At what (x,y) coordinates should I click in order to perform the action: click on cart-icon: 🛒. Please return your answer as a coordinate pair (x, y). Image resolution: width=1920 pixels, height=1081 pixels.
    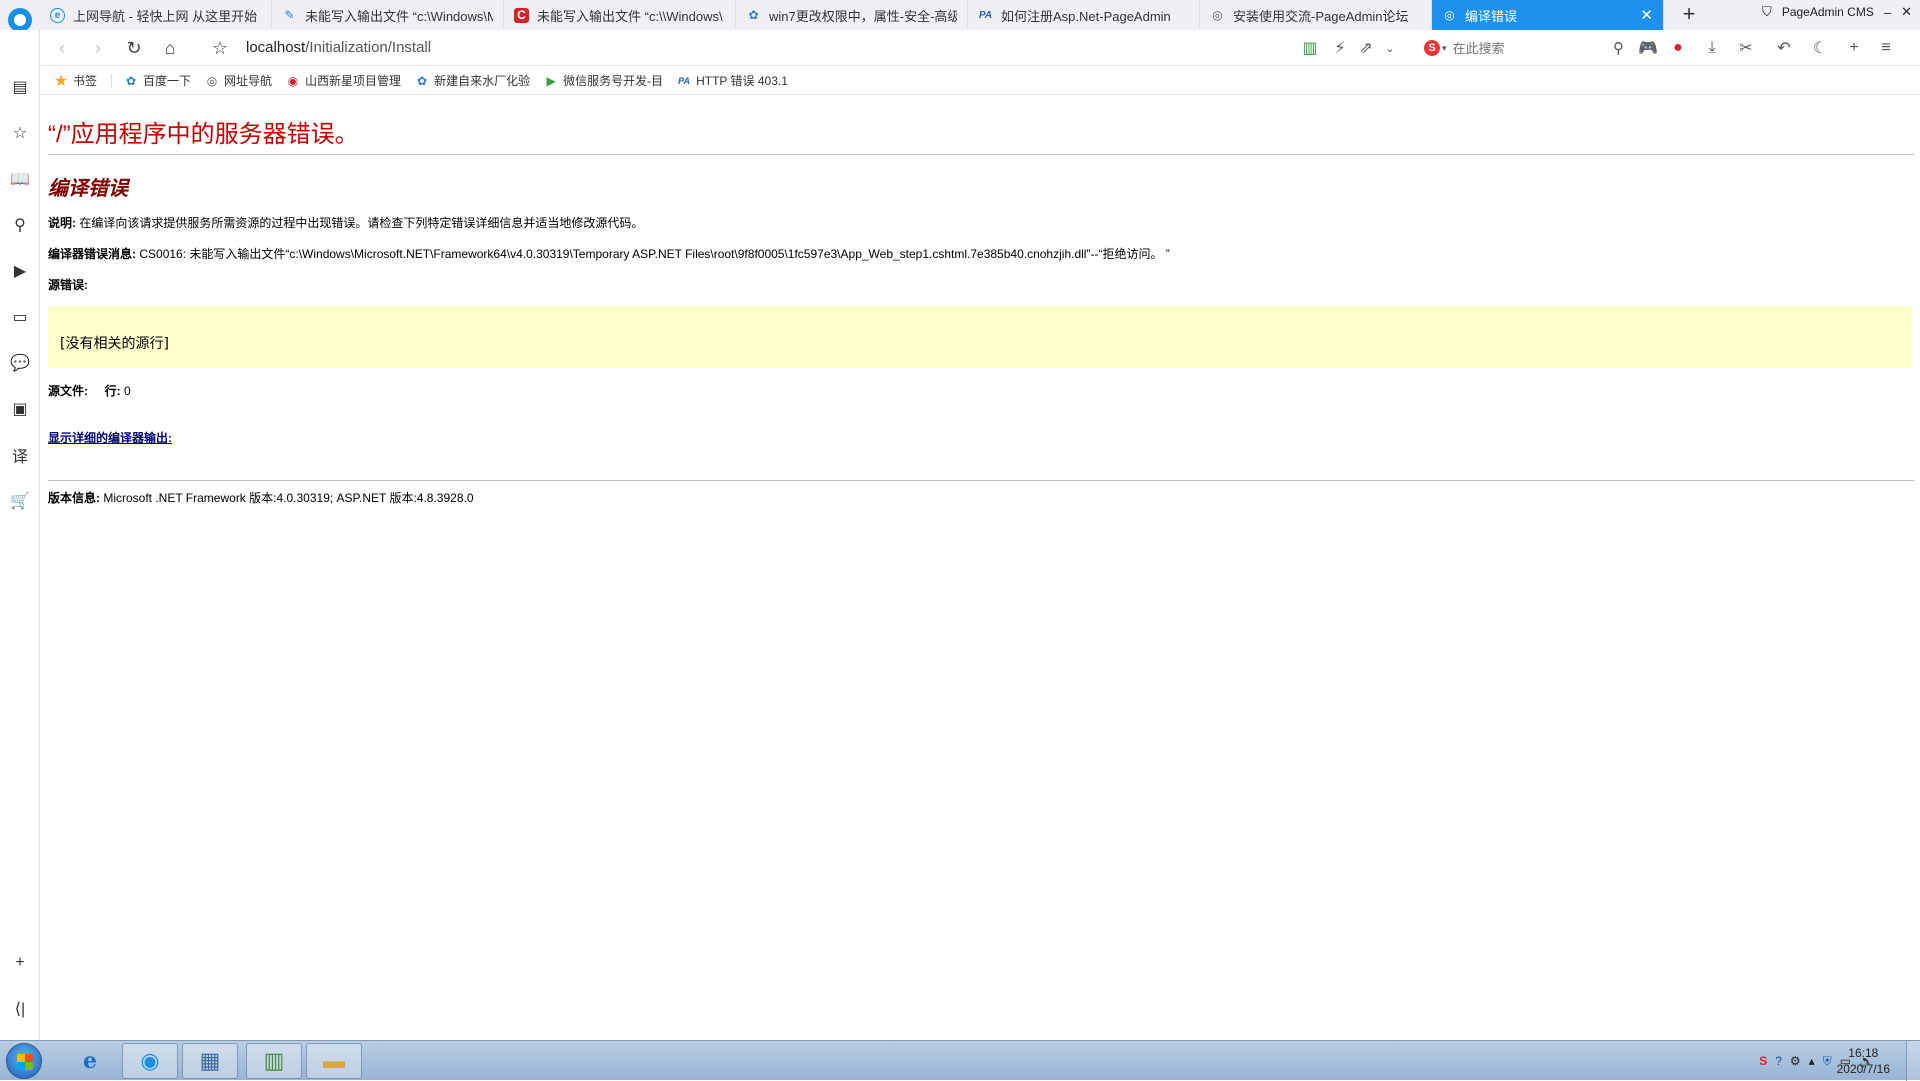
    Looking at the image, I should click on (20, 501).